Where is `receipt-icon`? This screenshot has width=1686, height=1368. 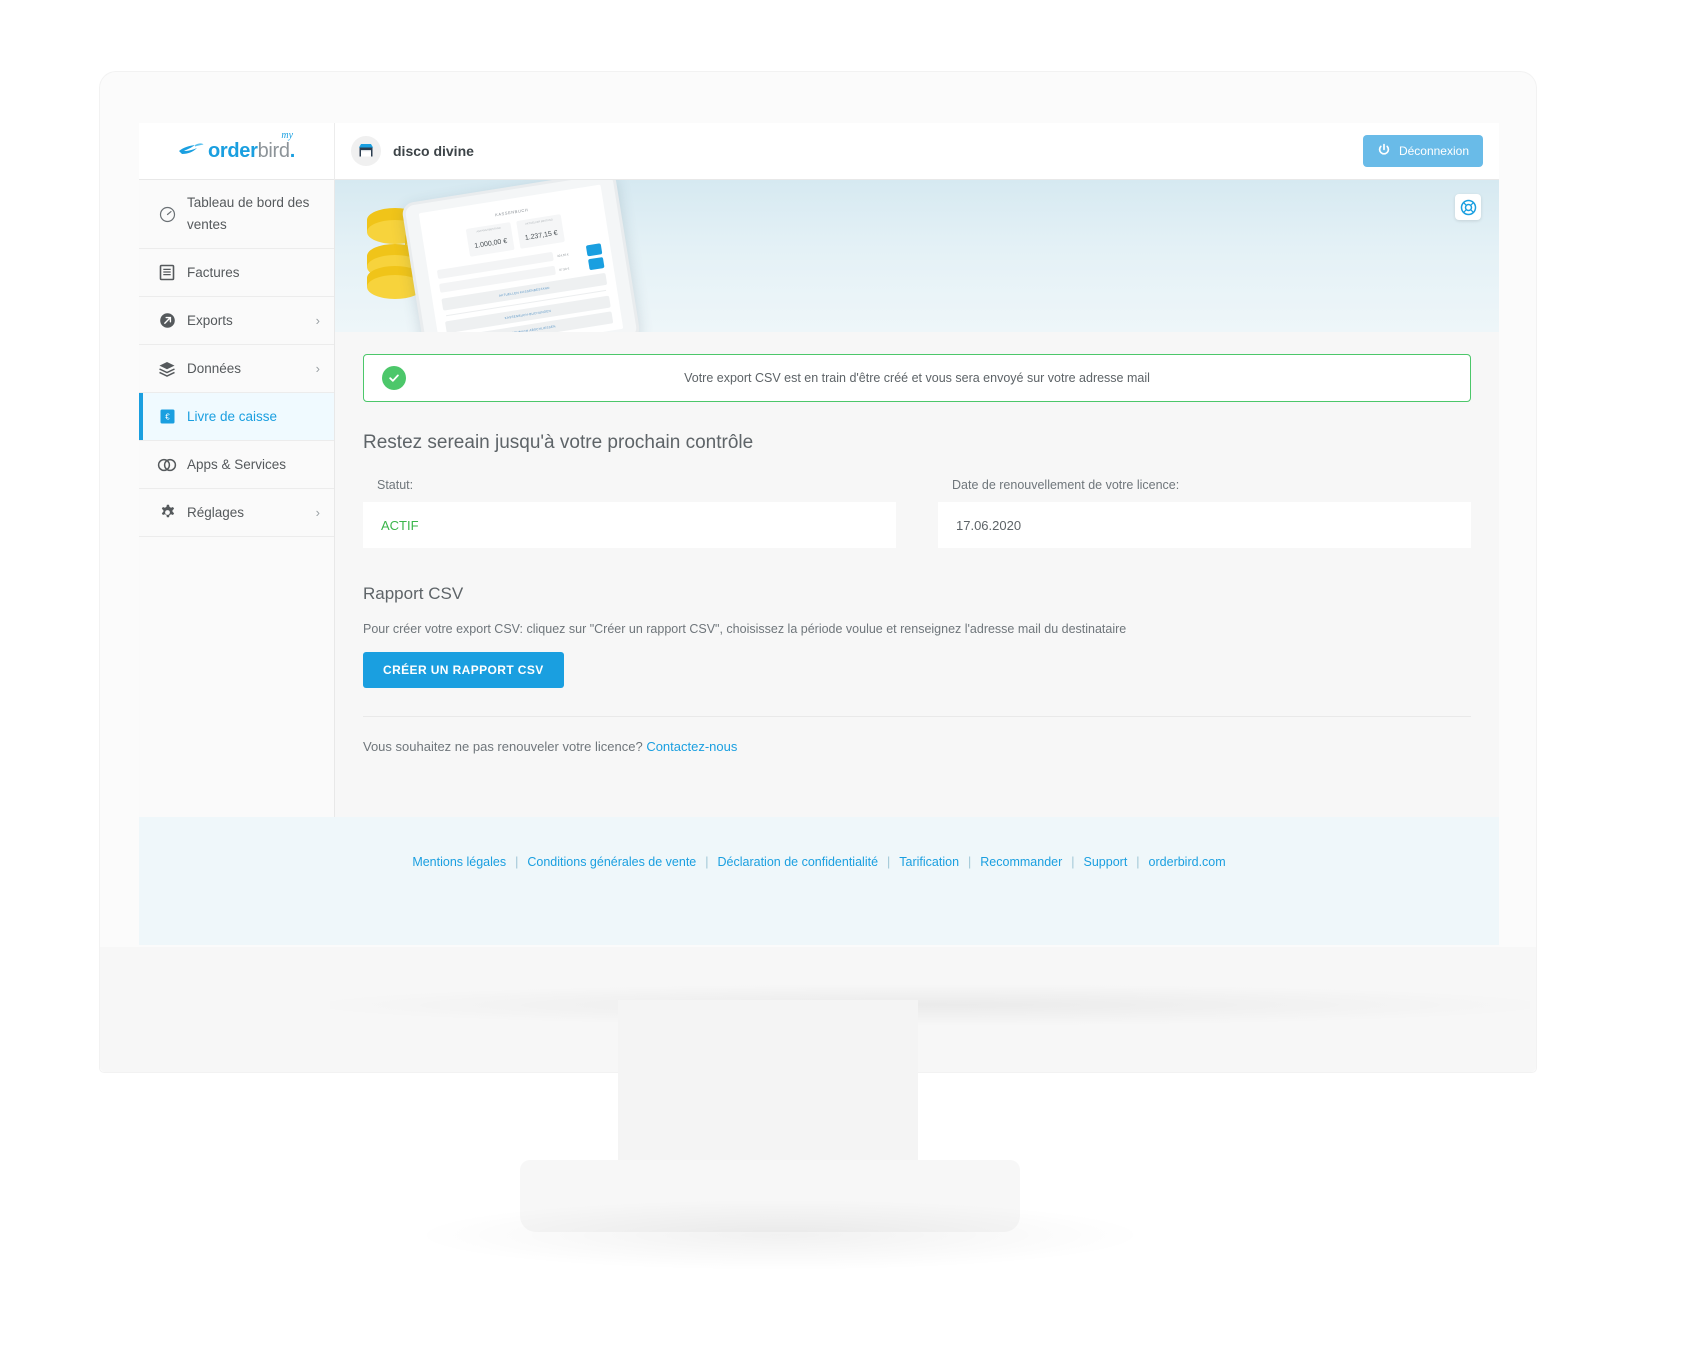 receipt-icon is located at coordinates (167, 273).